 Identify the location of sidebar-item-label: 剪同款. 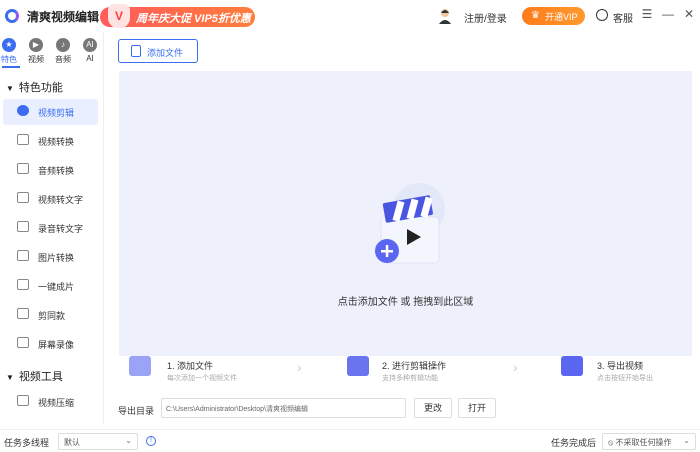
(52, 316).